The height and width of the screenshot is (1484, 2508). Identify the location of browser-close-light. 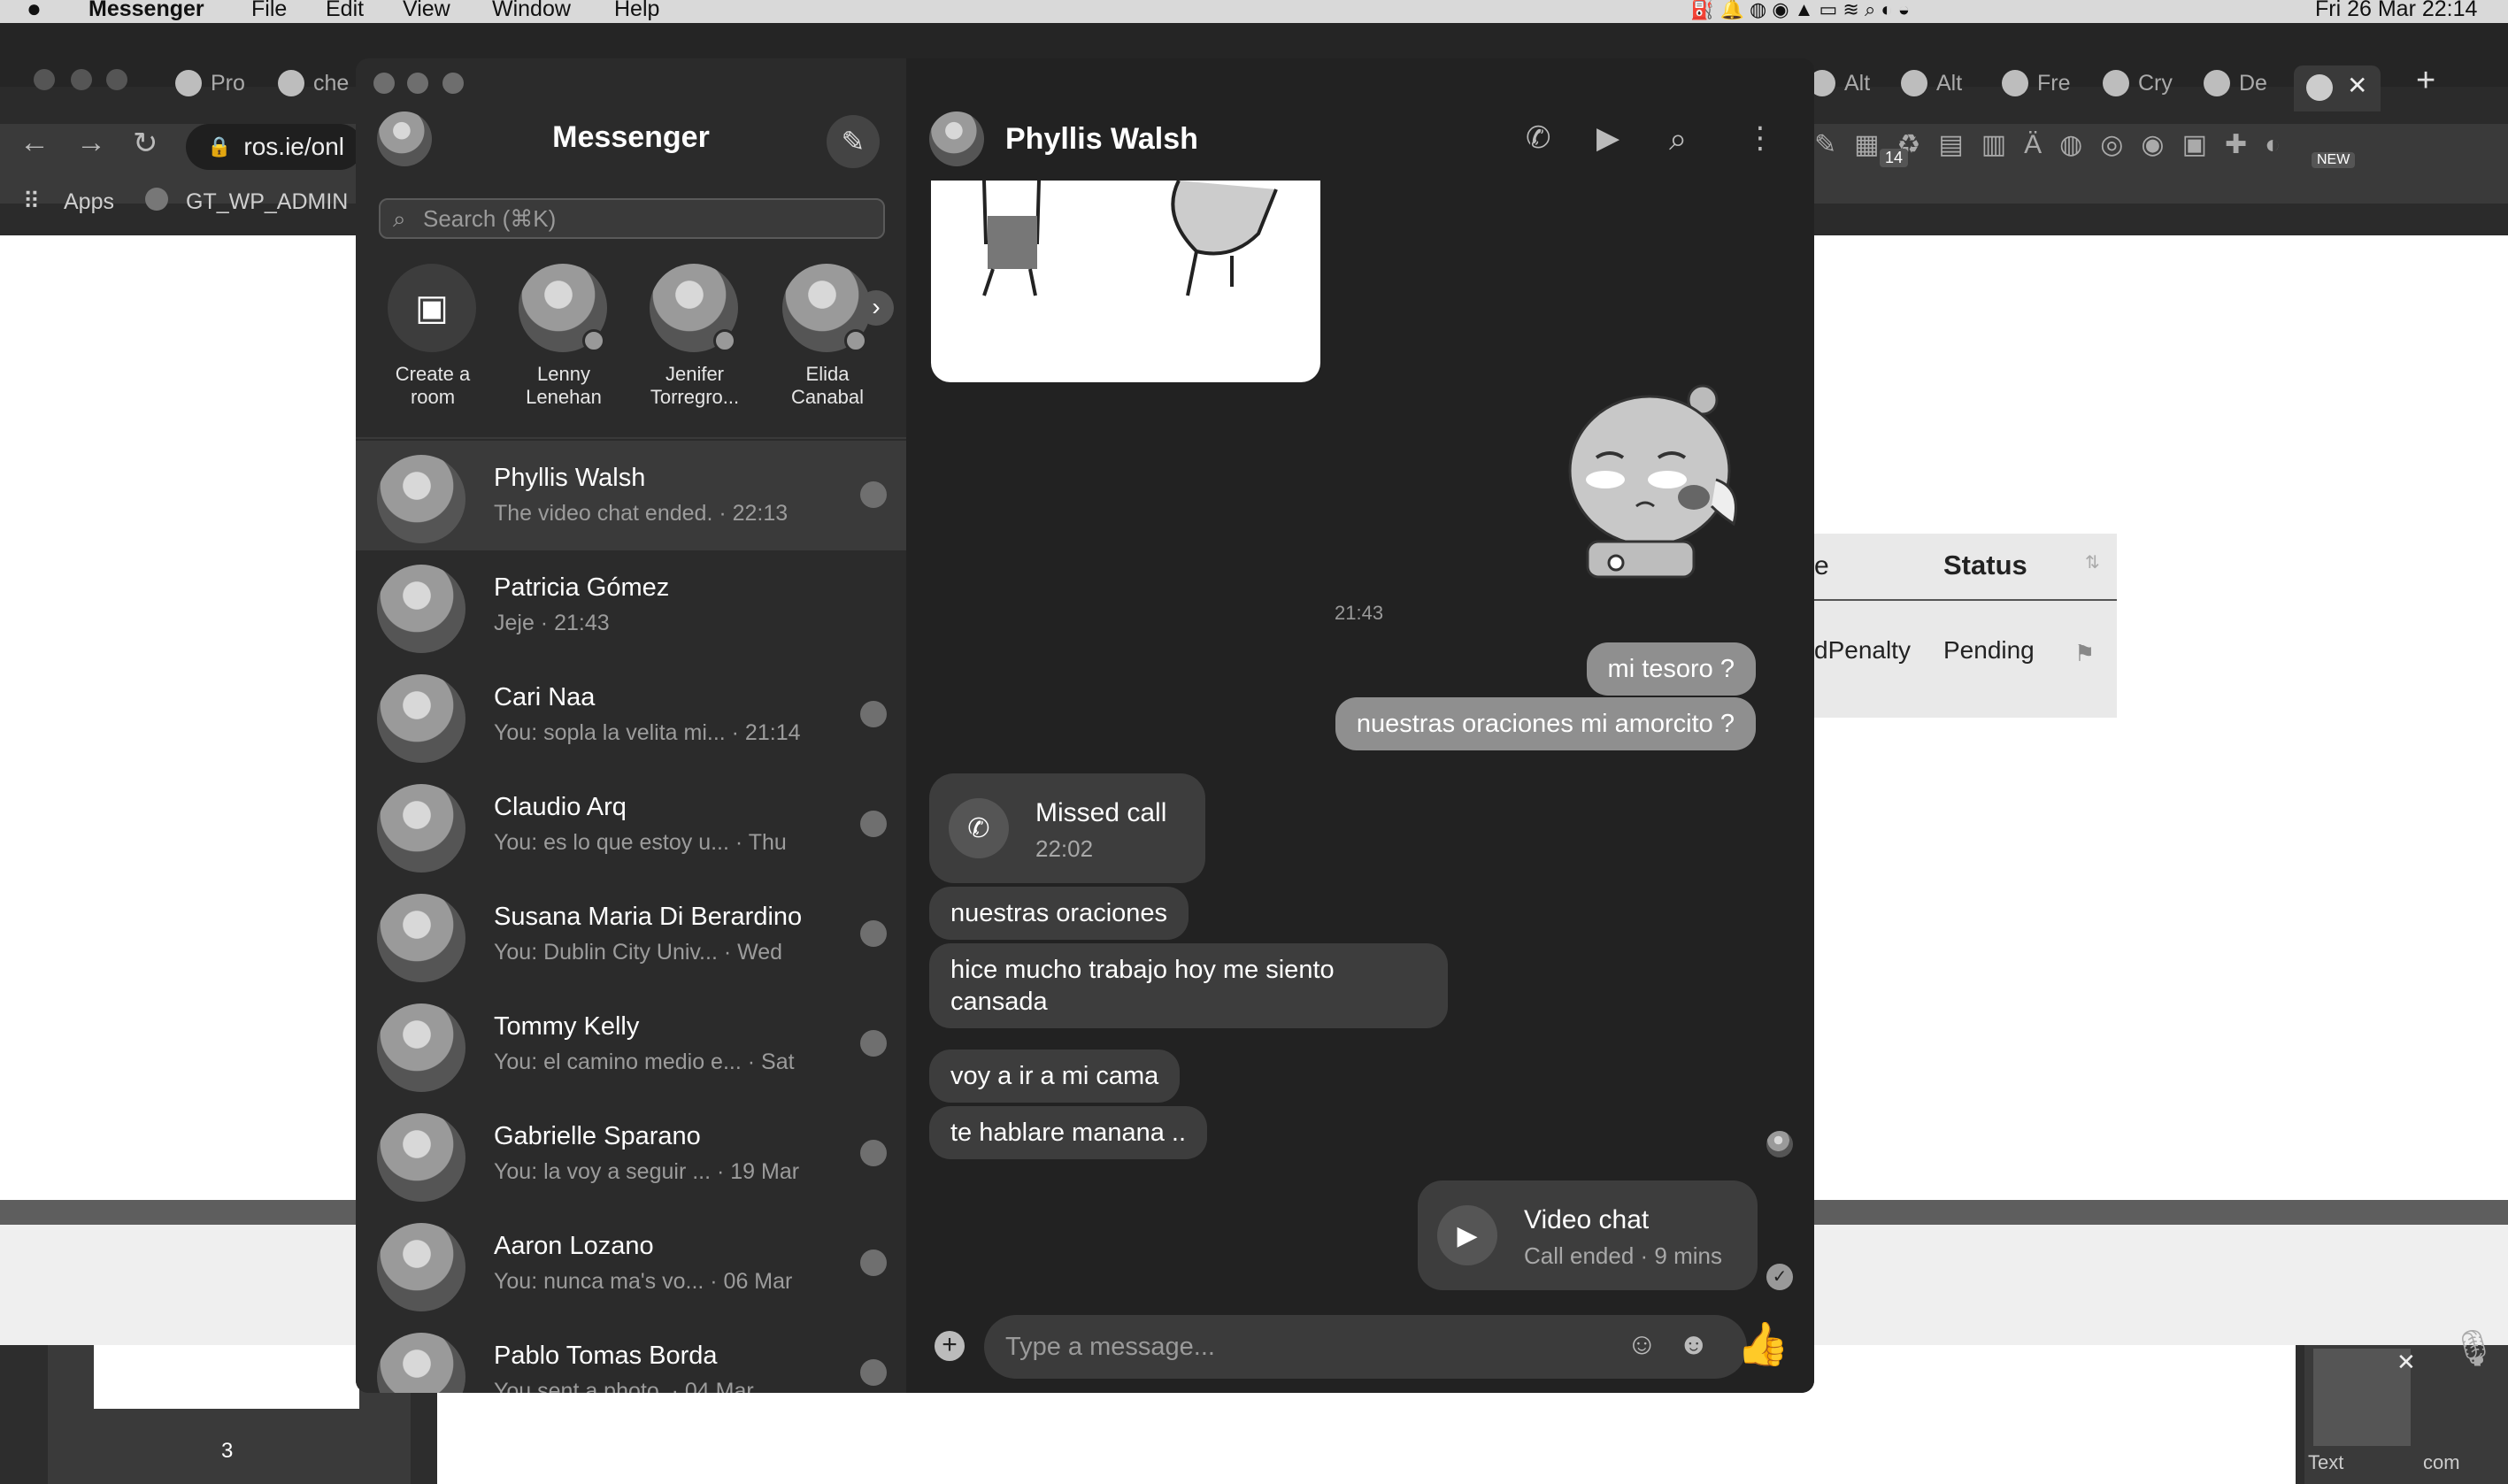
(44, 79).